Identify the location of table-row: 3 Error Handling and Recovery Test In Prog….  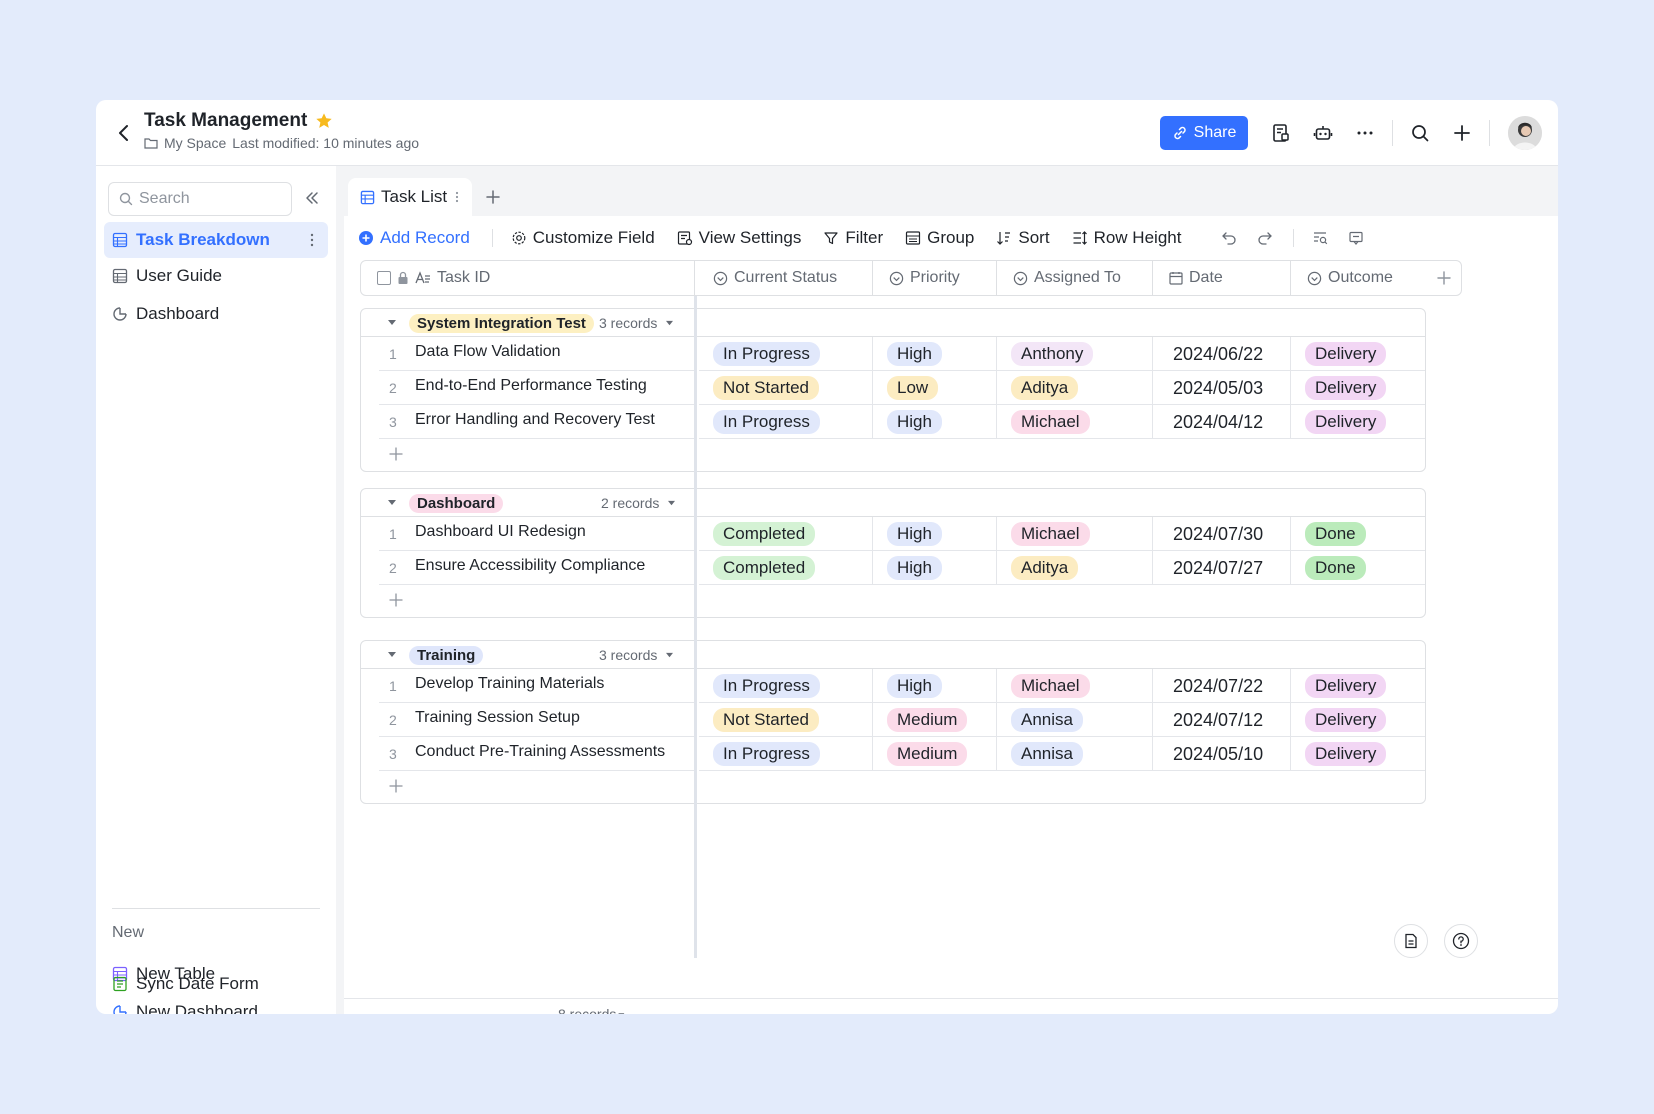
(893, 422).